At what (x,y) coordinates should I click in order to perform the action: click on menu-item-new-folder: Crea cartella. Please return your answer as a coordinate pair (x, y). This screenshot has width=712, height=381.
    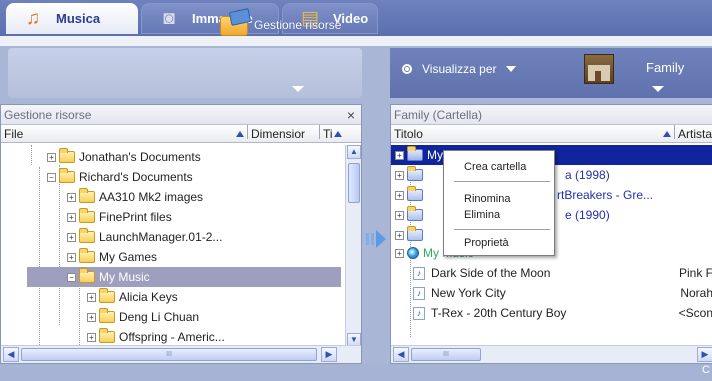
    Looking at the image, I should click on (495, 167).